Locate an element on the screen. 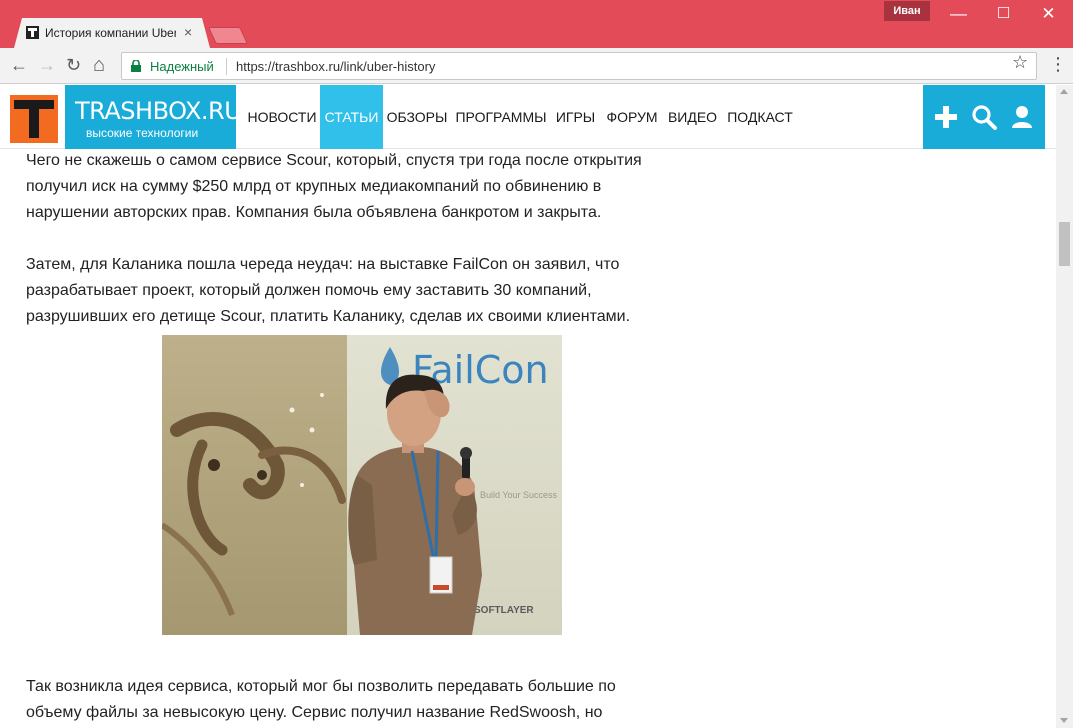  lock-icon is located at coordinates (136, 66).